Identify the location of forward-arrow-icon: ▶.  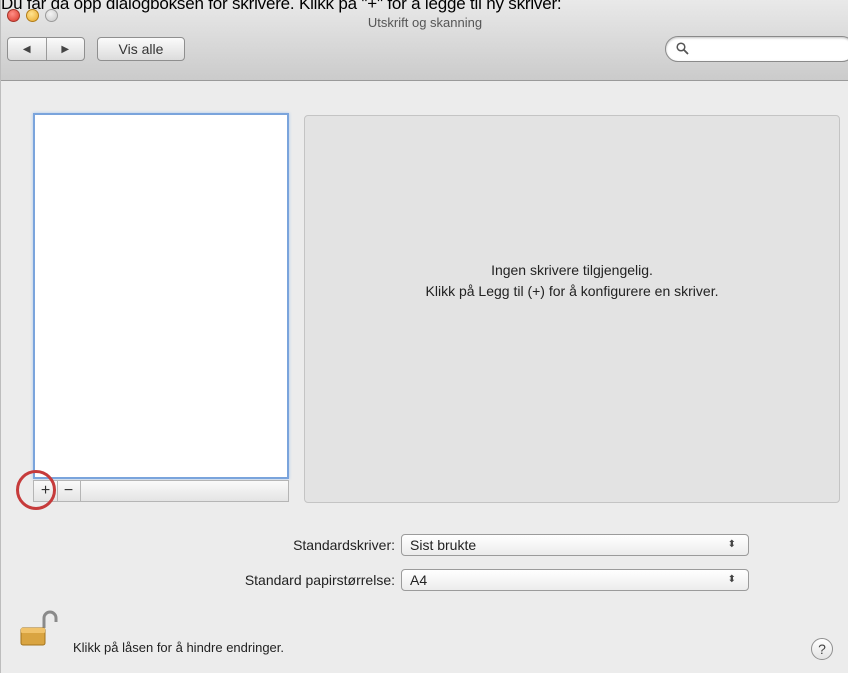
(65, 49).